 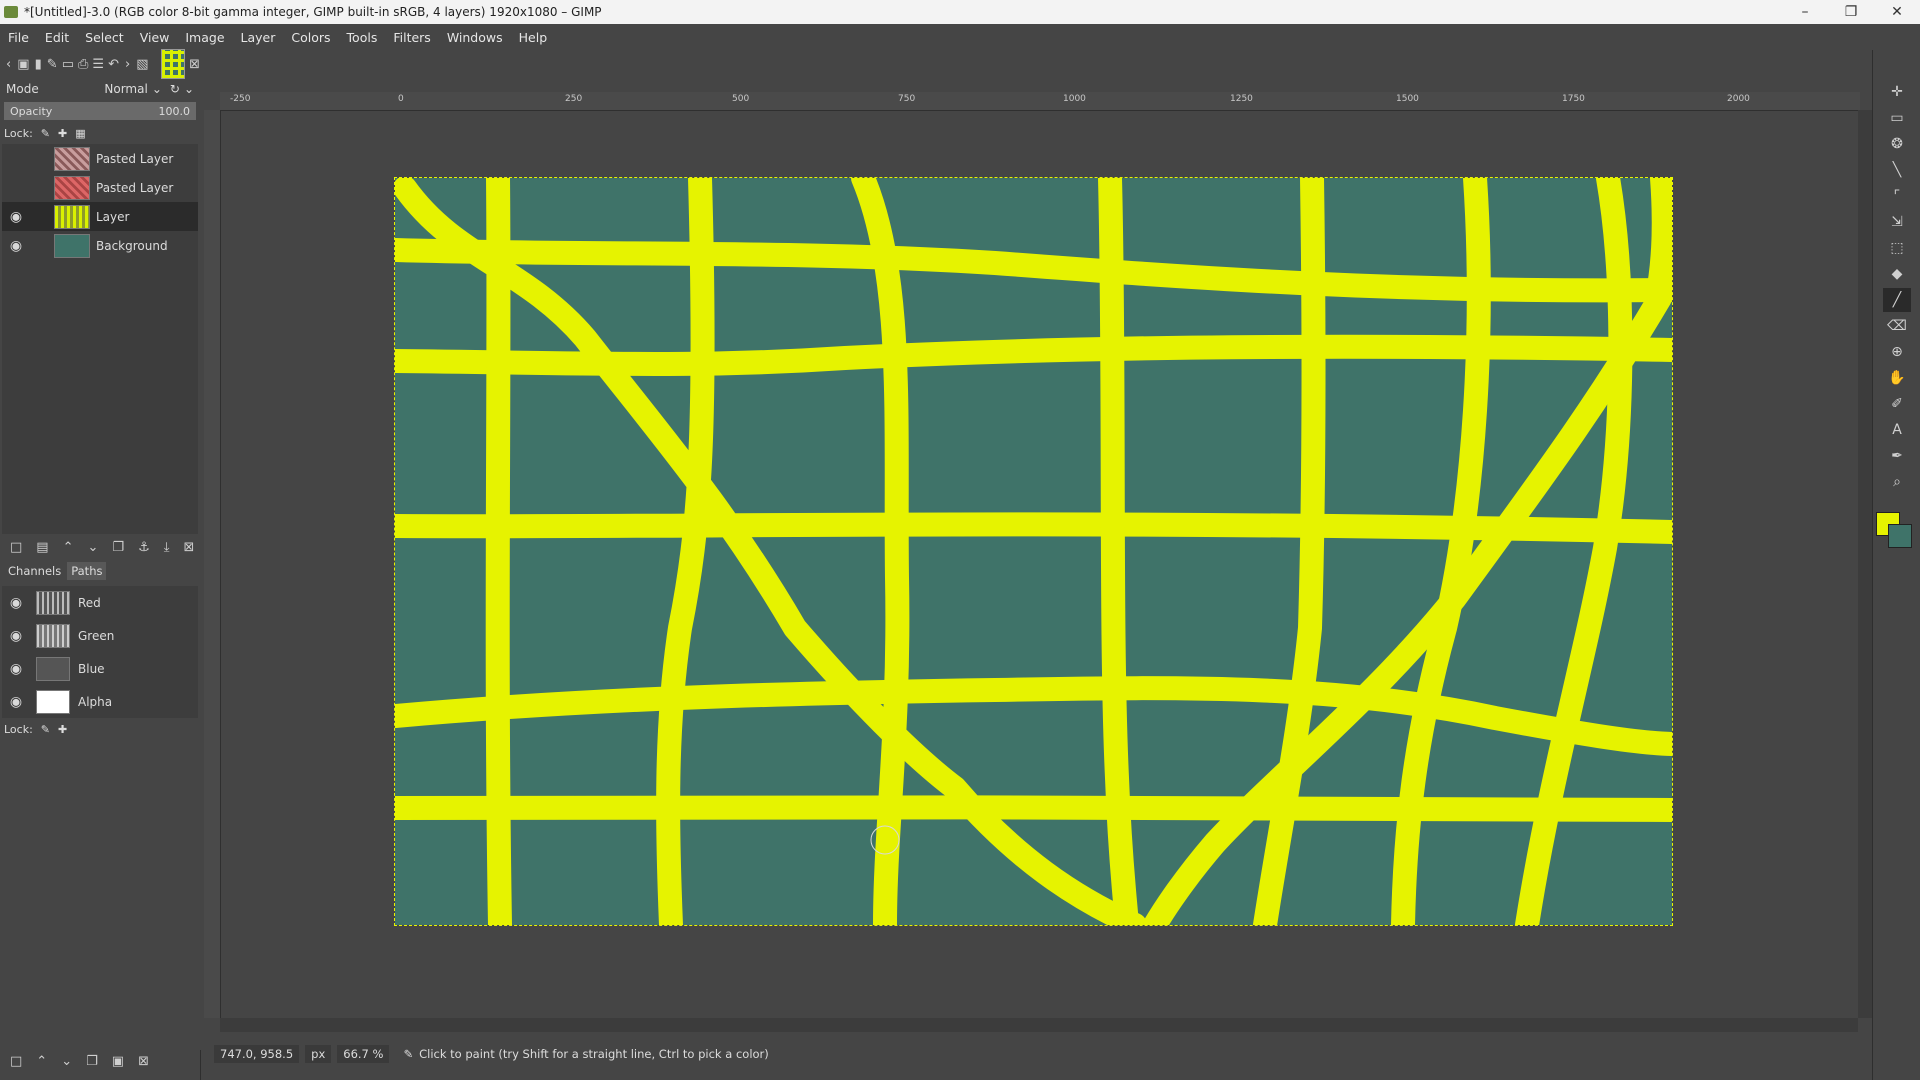 I want to click on transform-tool-icon: ⇲, so click(x=1897, y=222).